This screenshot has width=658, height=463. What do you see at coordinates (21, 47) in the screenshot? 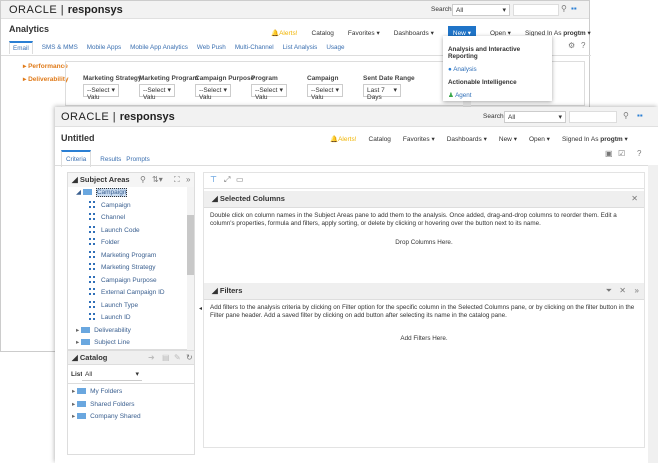
I see `tab-email: Email` at bounding box center [21, 47].